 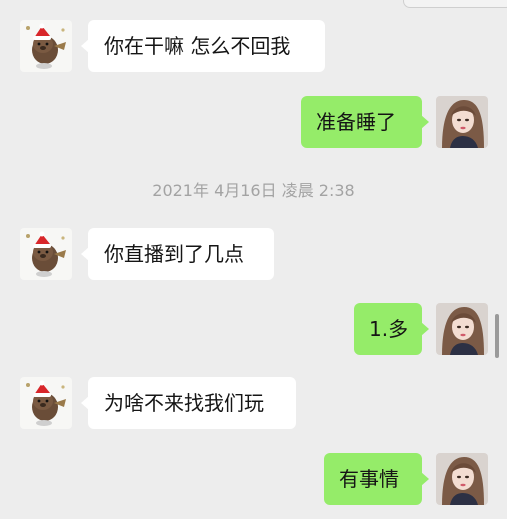 I want to click on message-text: 准备睡了, so click(x=356, y=122).